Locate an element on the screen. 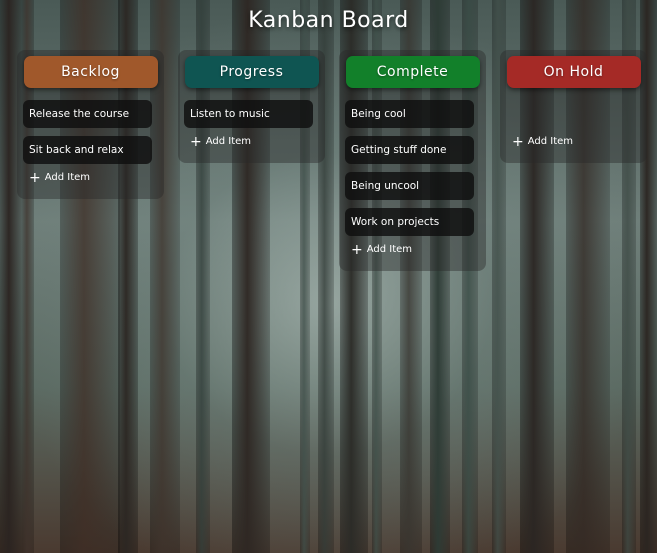 The image size is (657, 553). column-progress: Progress Listen to music + Add Item is located at coordinates (251, 106).